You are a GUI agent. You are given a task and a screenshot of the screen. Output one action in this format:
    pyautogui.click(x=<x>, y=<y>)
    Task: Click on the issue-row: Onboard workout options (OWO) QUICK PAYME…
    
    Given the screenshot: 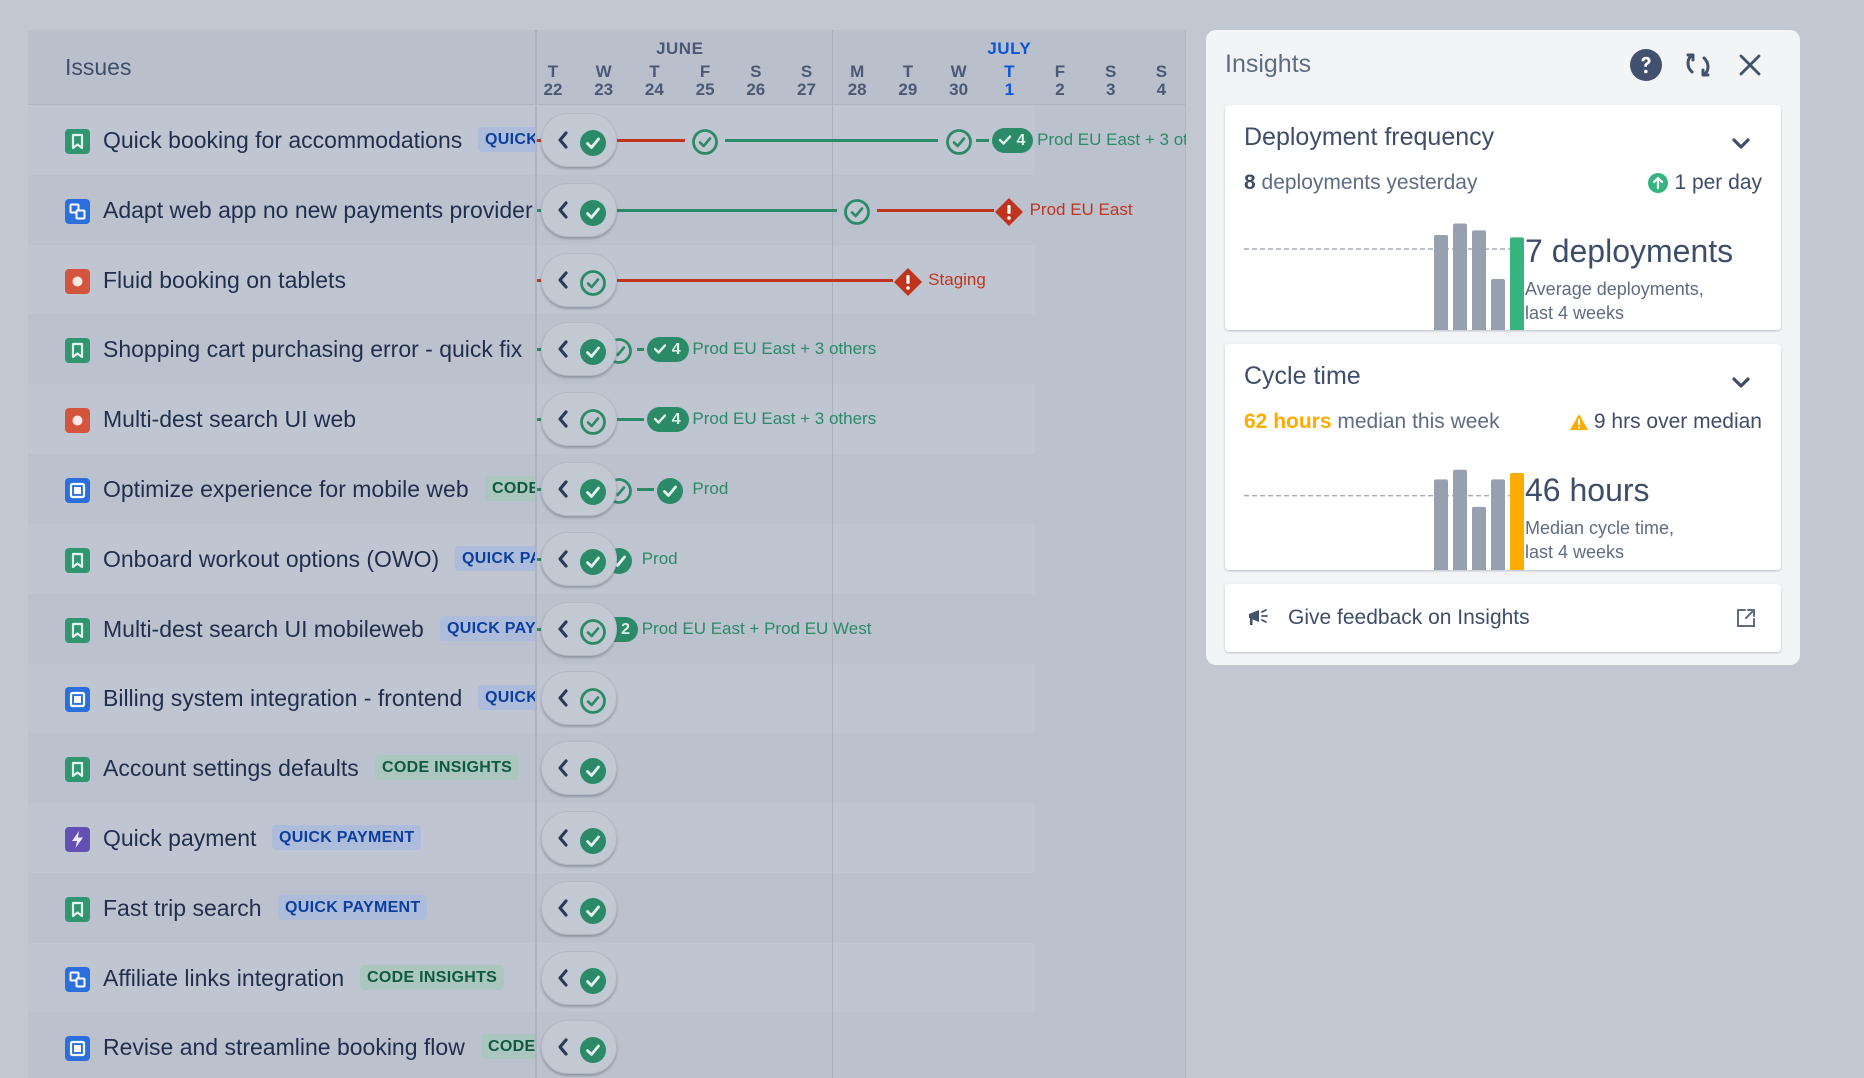 What is the action you would take?
    pyautogui.click(x=607, y=559)
    